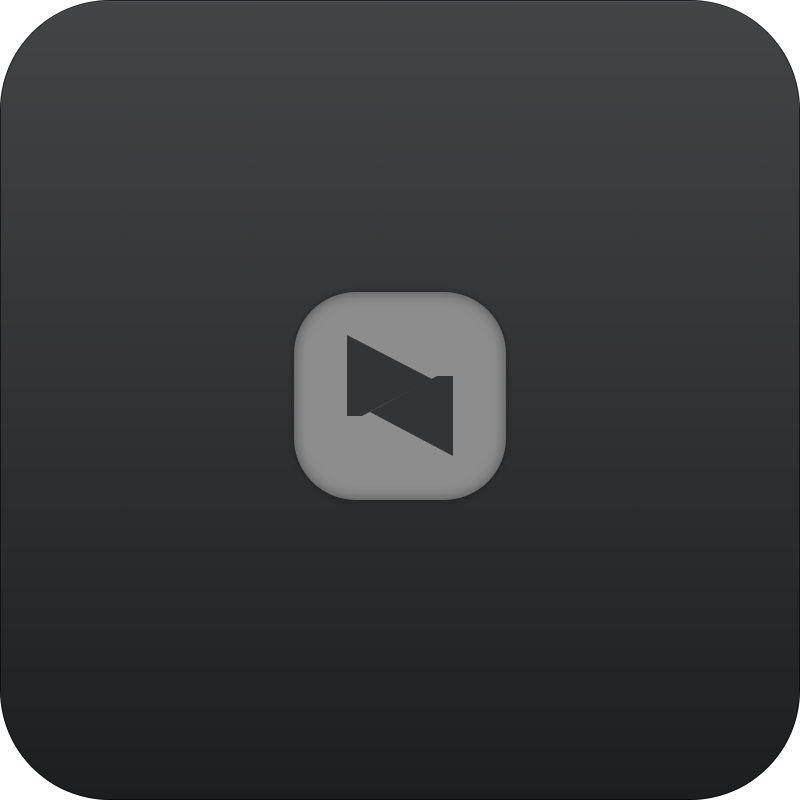 Image resolution: width=800 pixels, height=800 pixels. I want to click on play-and-rewind-icon, so click(400, 395).